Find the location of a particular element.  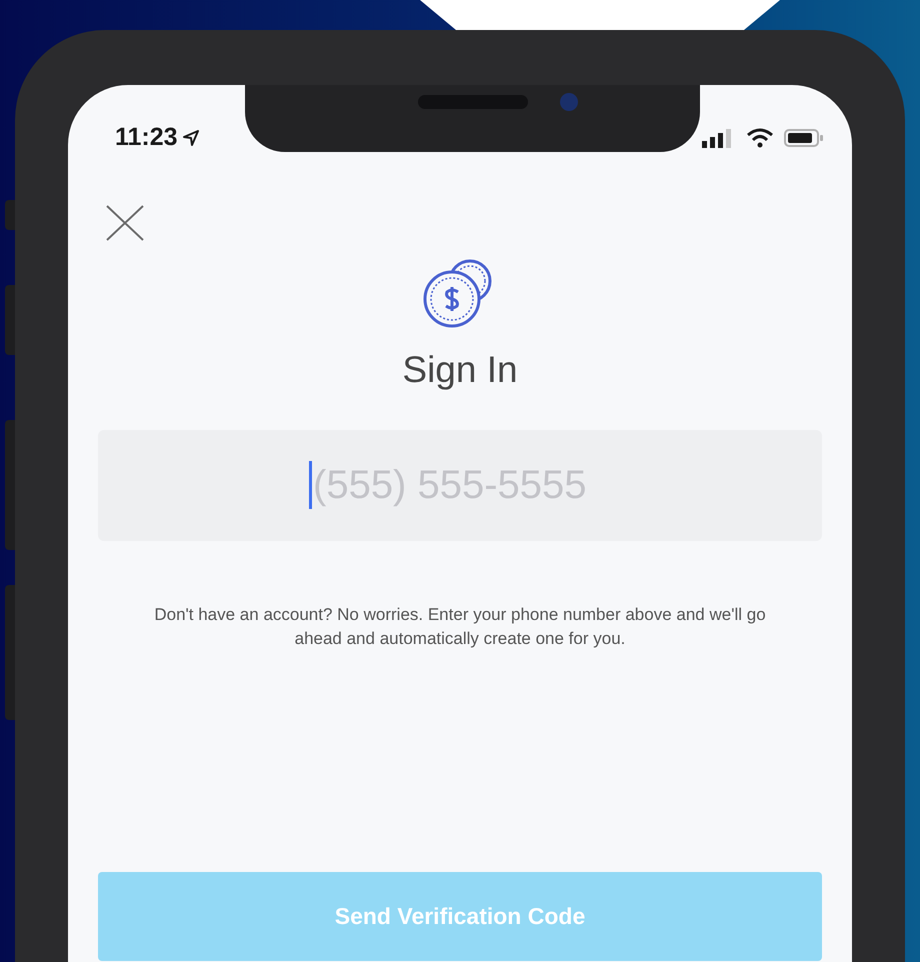

wifi-icon is located at coordinates (760, 138).